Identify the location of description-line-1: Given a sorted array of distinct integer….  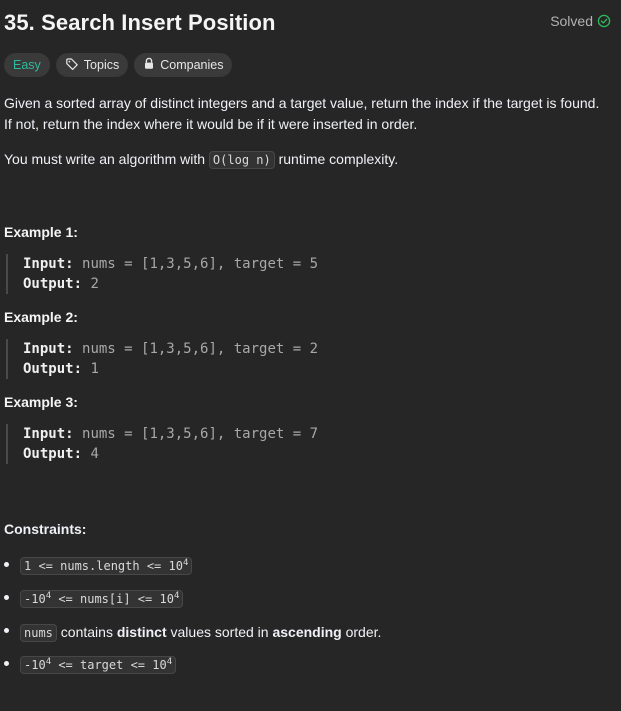
(302, 103).